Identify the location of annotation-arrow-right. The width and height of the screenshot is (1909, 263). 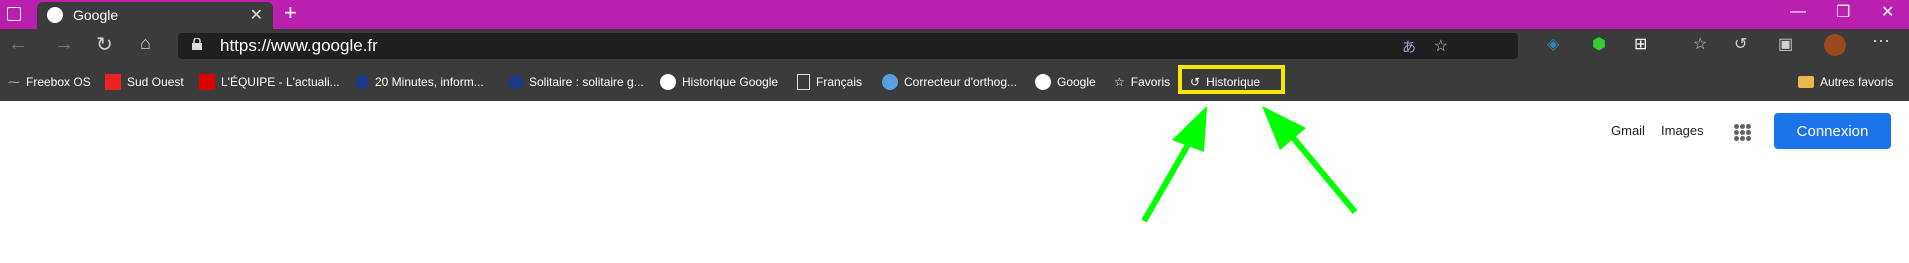
(1322, 173).